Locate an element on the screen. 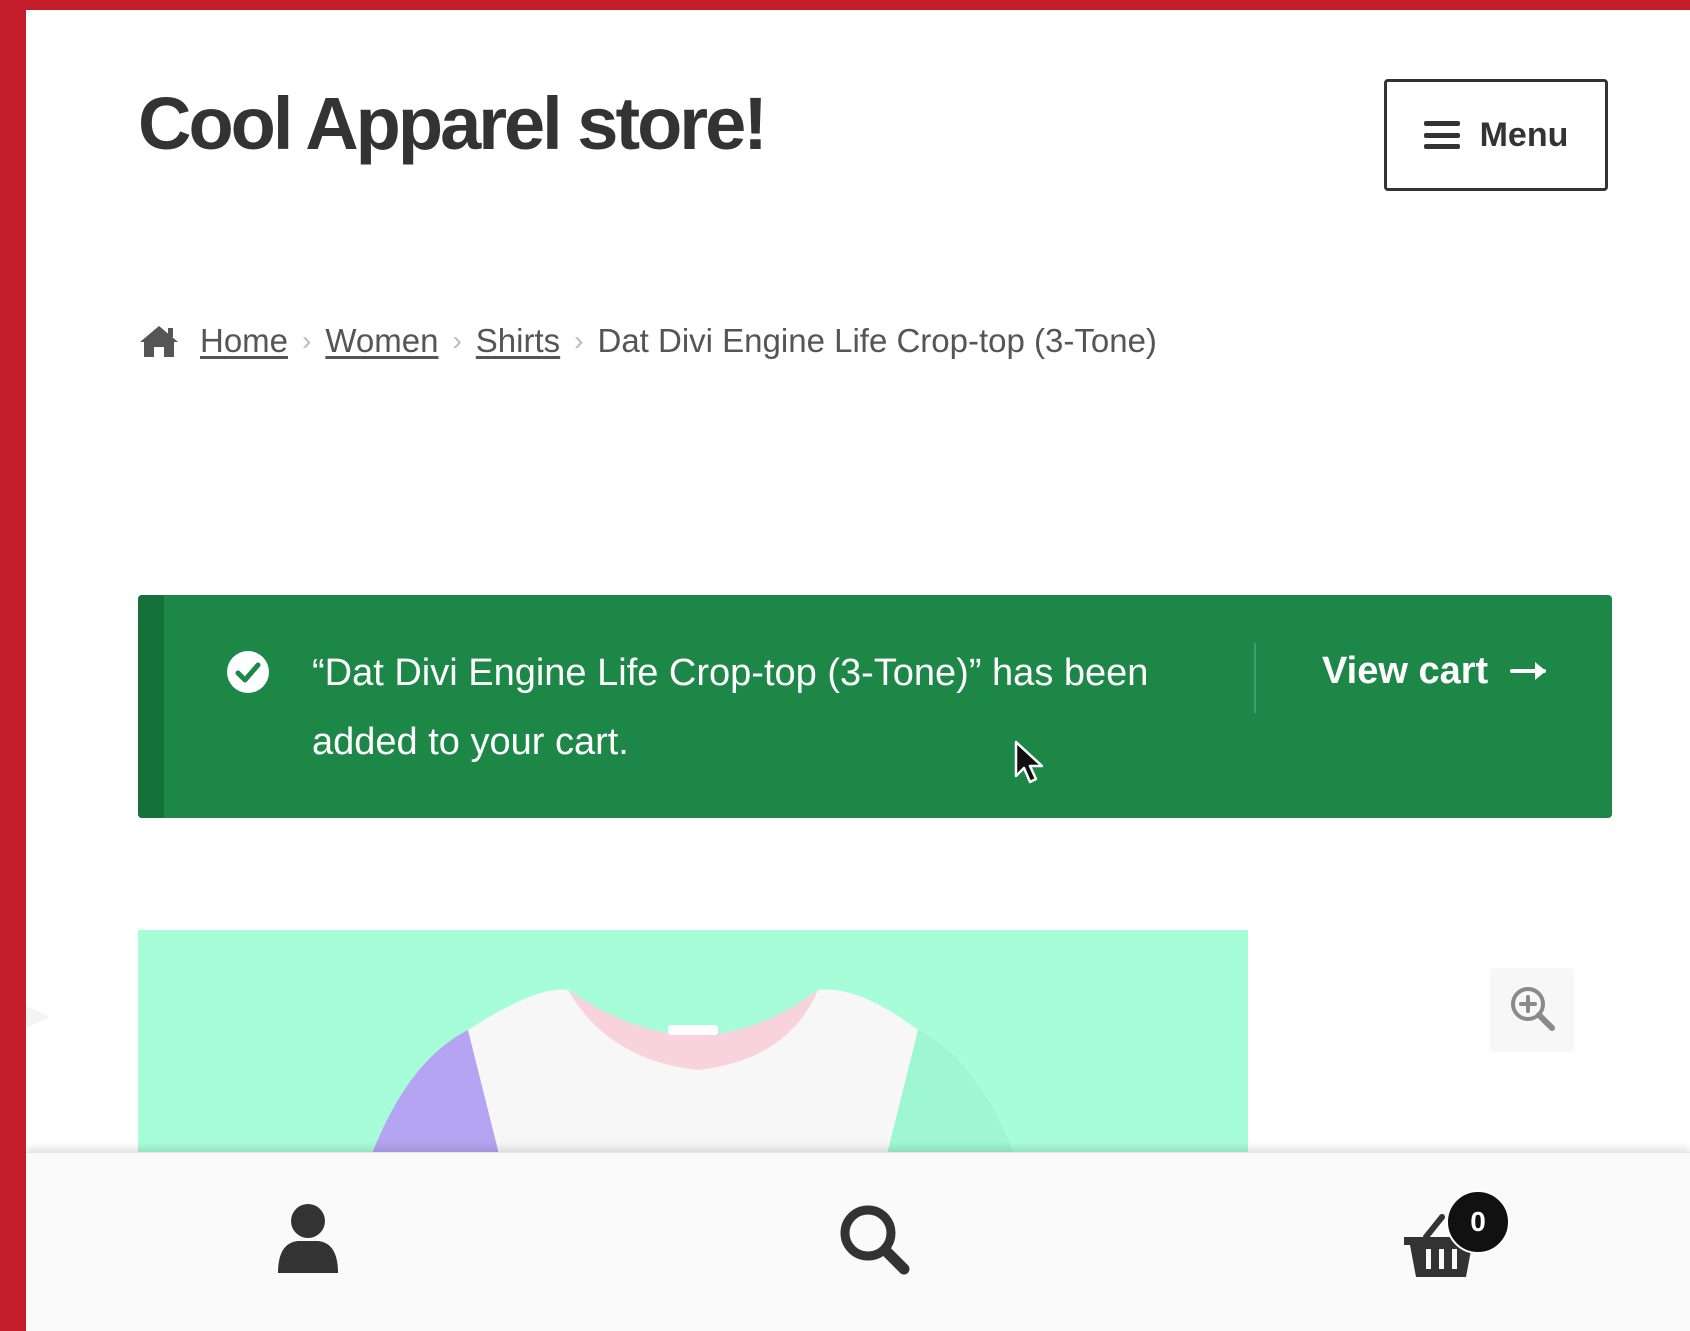 This screenshot has width=1690, height=1331. cart-count-badge: 0 is located at coordinates (1478, 1222).